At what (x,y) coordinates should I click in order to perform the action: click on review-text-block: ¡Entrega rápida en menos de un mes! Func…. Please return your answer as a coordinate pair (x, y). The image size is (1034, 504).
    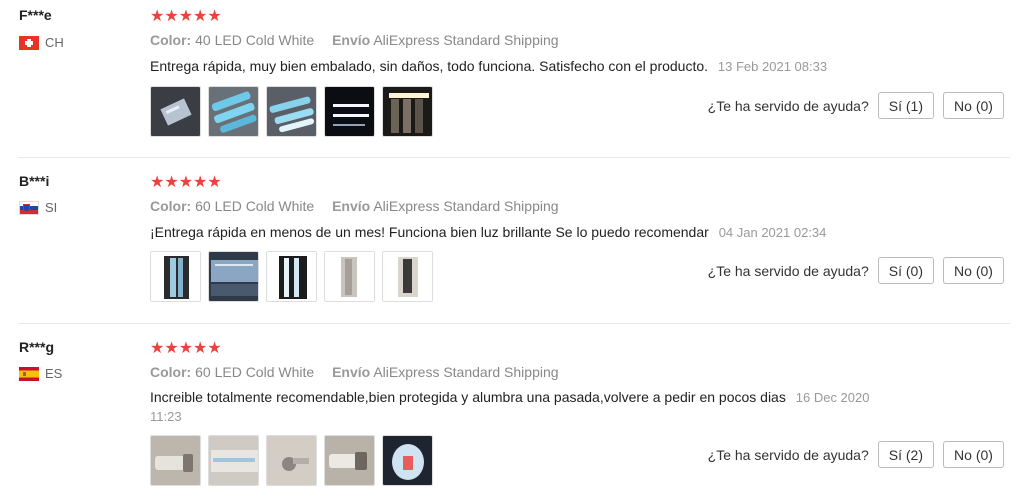
    Looking at the image, I should click on (530, 232).